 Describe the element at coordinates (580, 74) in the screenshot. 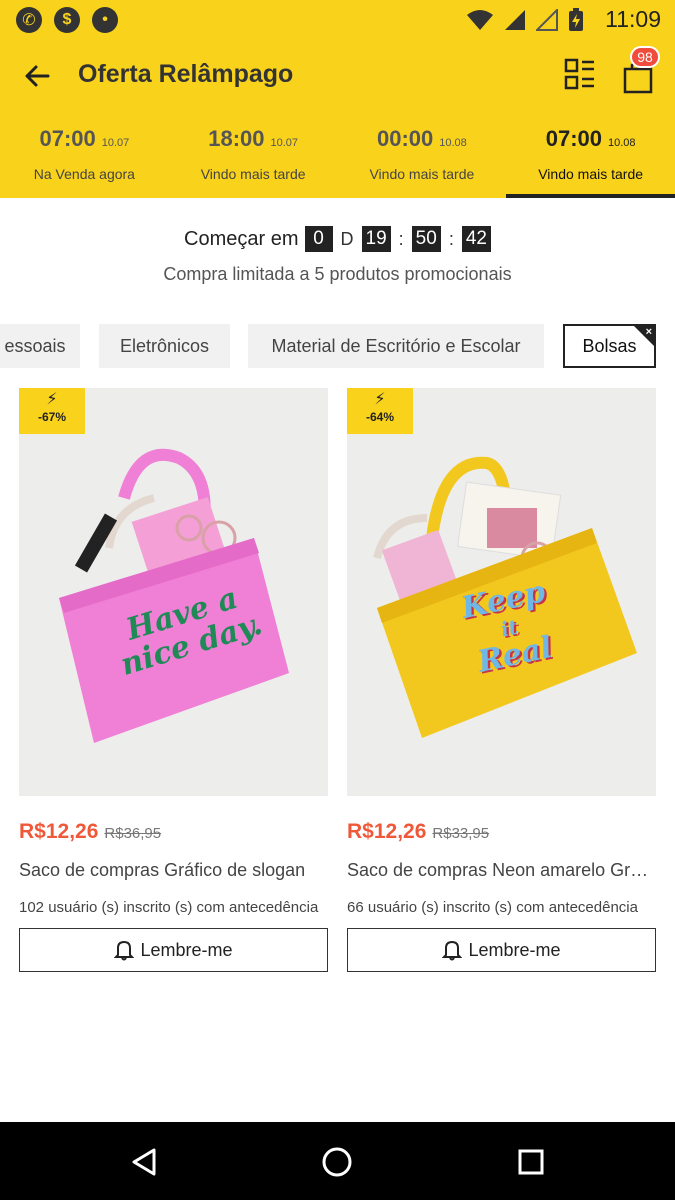

I see `grid-menu-icon` at that location.